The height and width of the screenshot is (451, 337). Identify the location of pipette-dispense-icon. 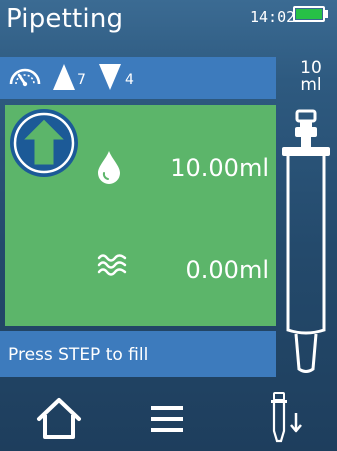
(286, 417).